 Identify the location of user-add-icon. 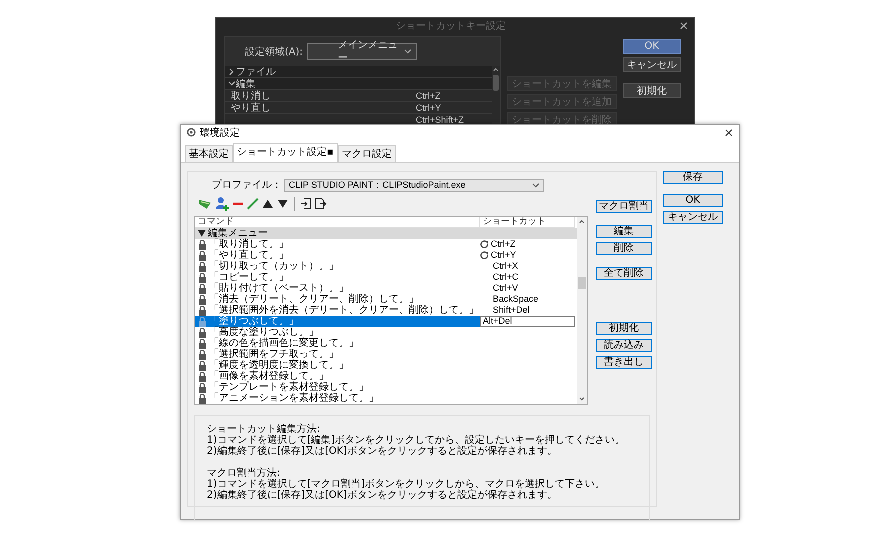
(222, 204).